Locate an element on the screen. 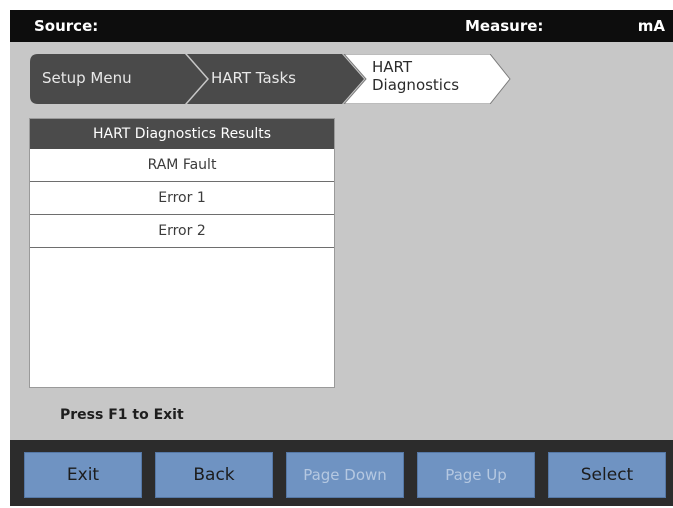 This screenshot has height=508, width=673. measure-label: Measure: is located at coordinates (504, 26).